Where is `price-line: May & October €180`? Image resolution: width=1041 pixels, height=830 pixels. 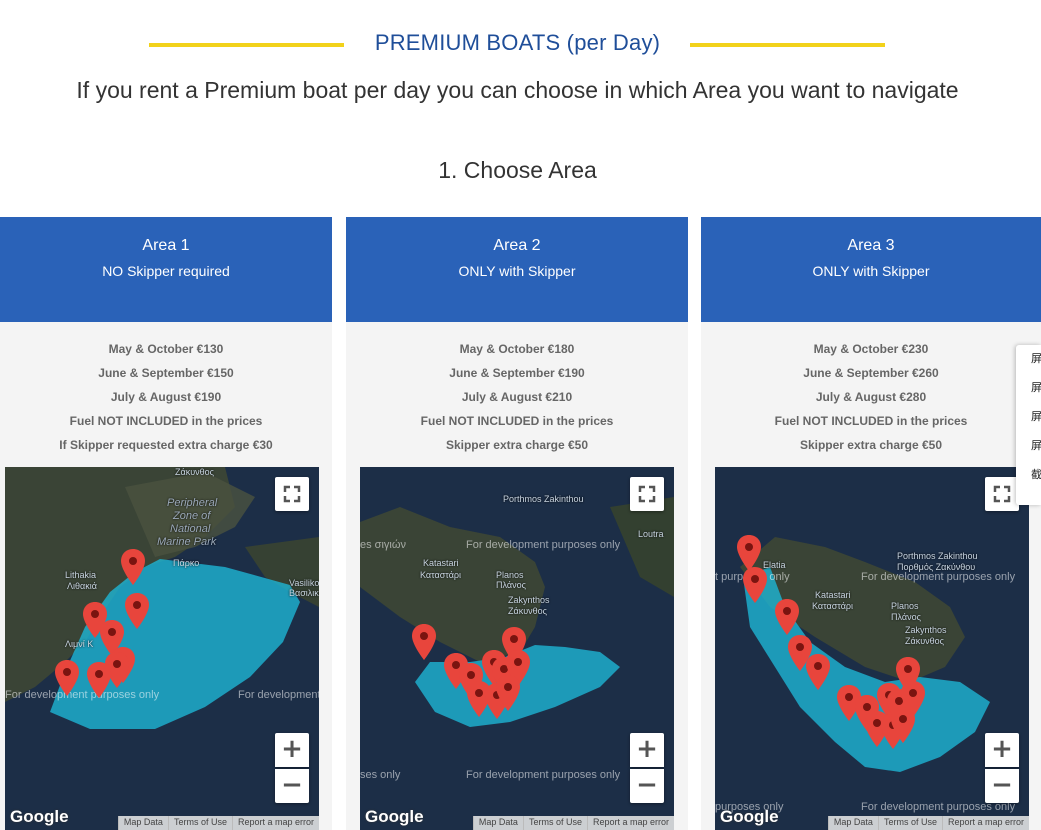 price-line: May & October €180 is located at coordinates (517, 349).